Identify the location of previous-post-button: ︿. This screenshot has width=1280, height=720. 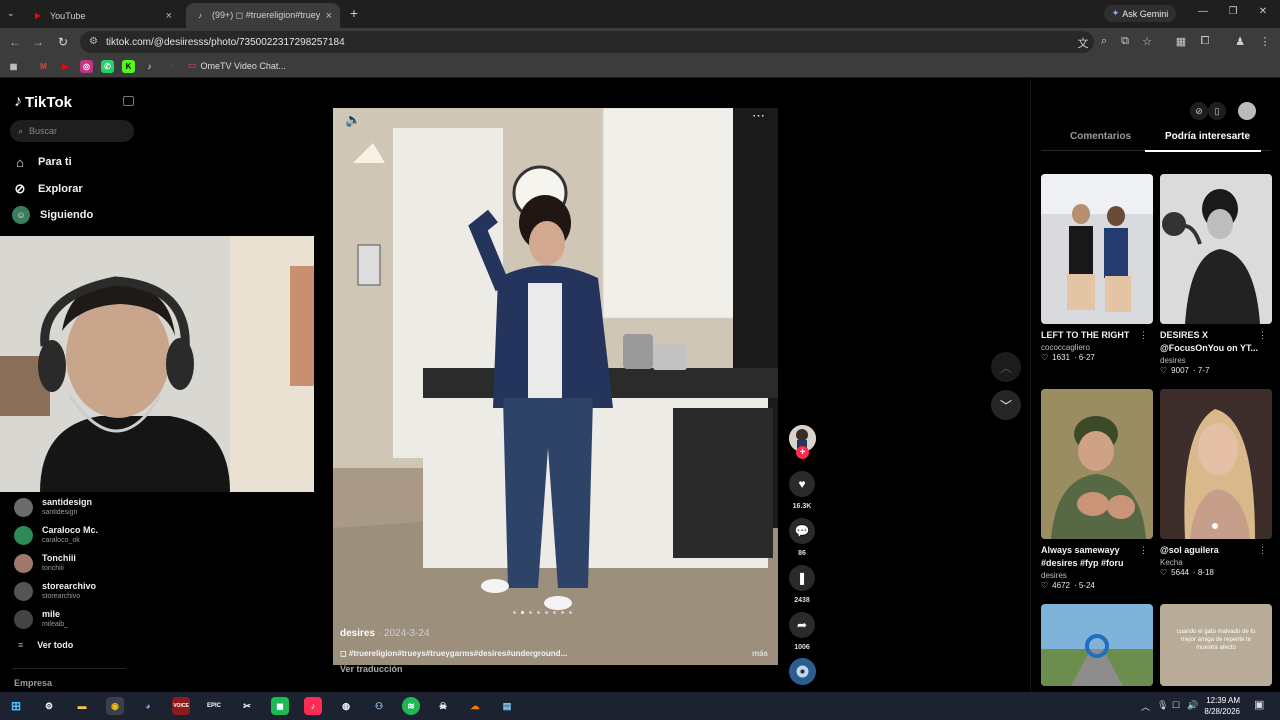
(1006, 367).